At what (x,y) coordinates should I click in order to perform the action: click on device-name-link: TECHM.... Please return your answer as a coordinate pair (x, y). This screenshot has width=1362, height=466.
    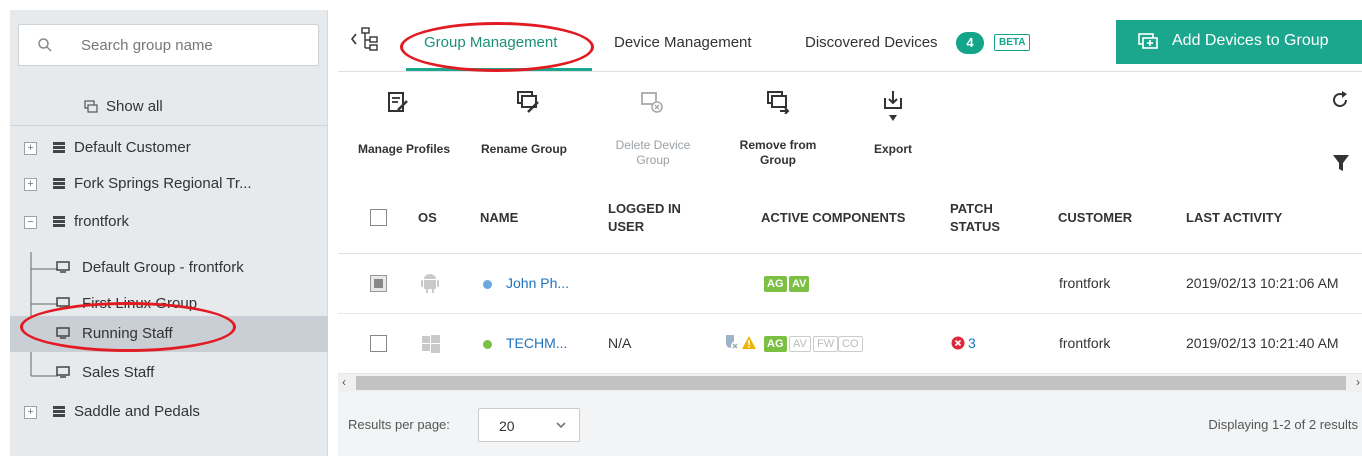
    Looking at the image, I should click on (536, 343).